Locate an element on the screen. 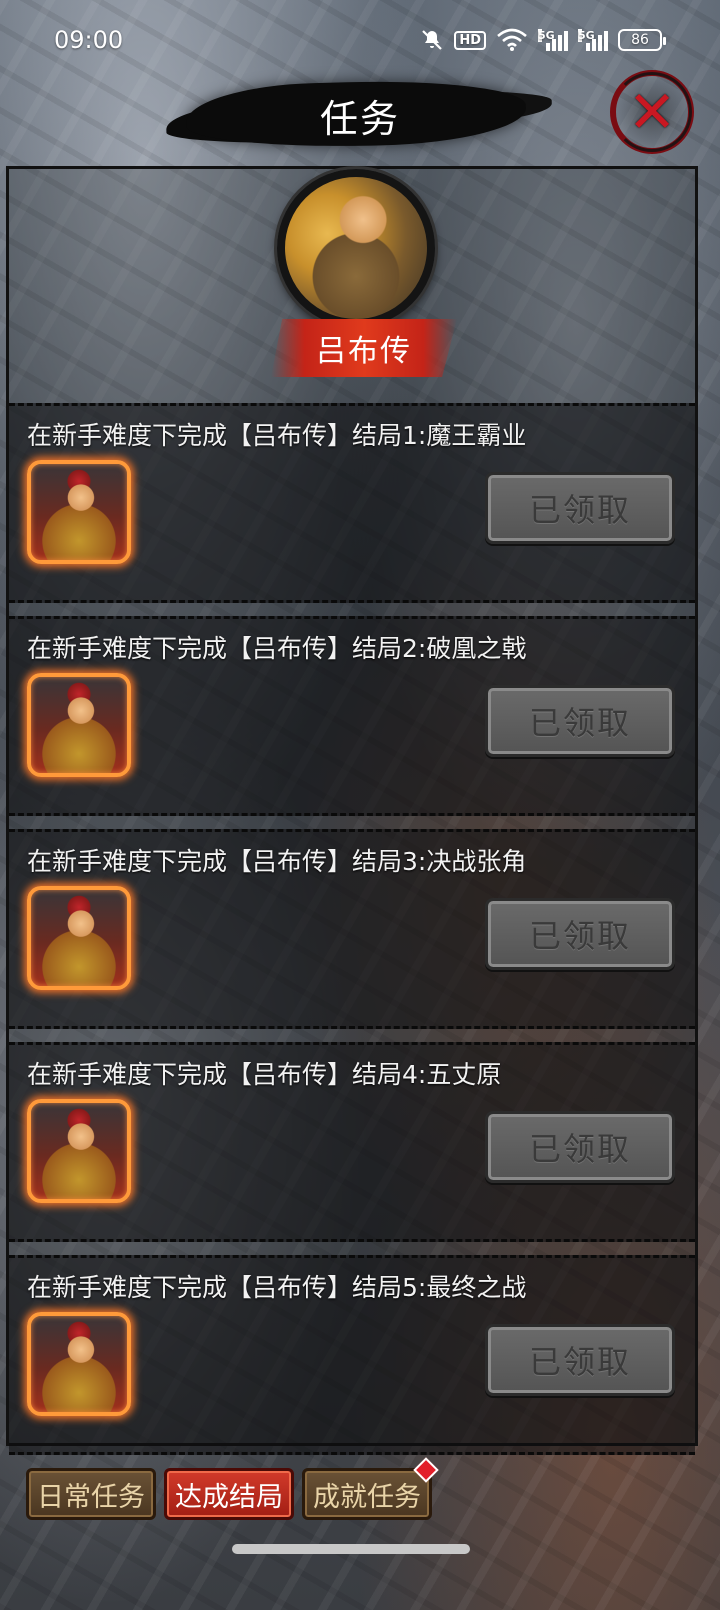  signal-5g-icon-2: 5G is located at coordinates (593, 40).